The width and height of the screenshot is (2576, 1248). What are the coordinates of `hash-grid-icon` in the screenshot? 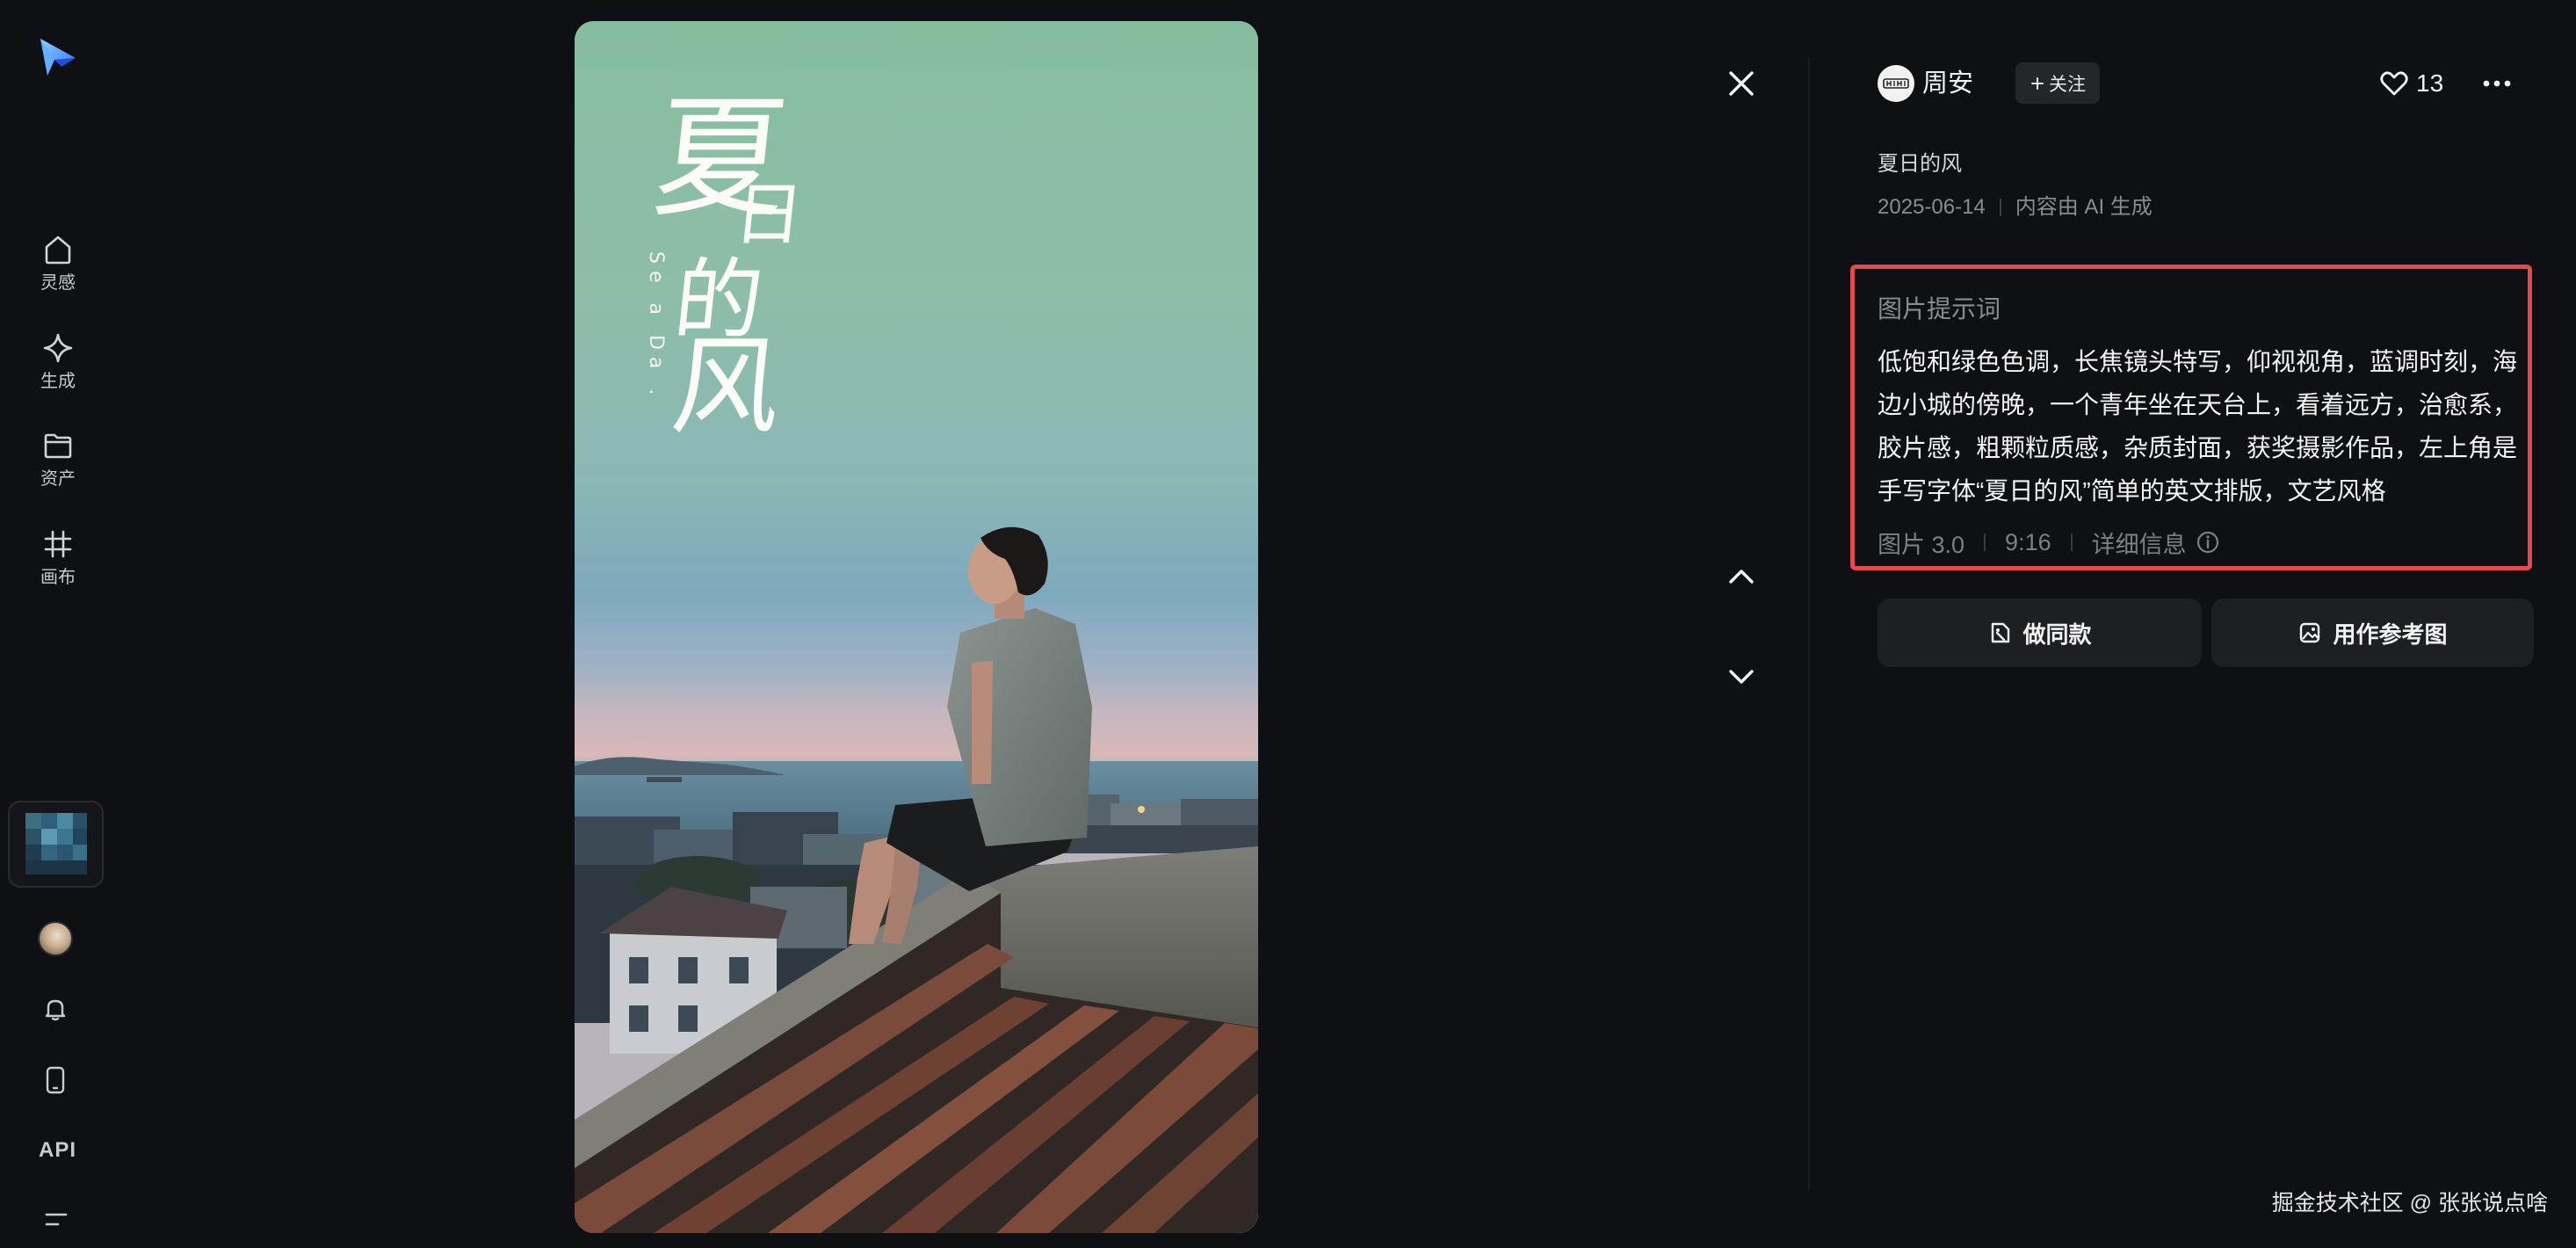 It's located at (58, 544).